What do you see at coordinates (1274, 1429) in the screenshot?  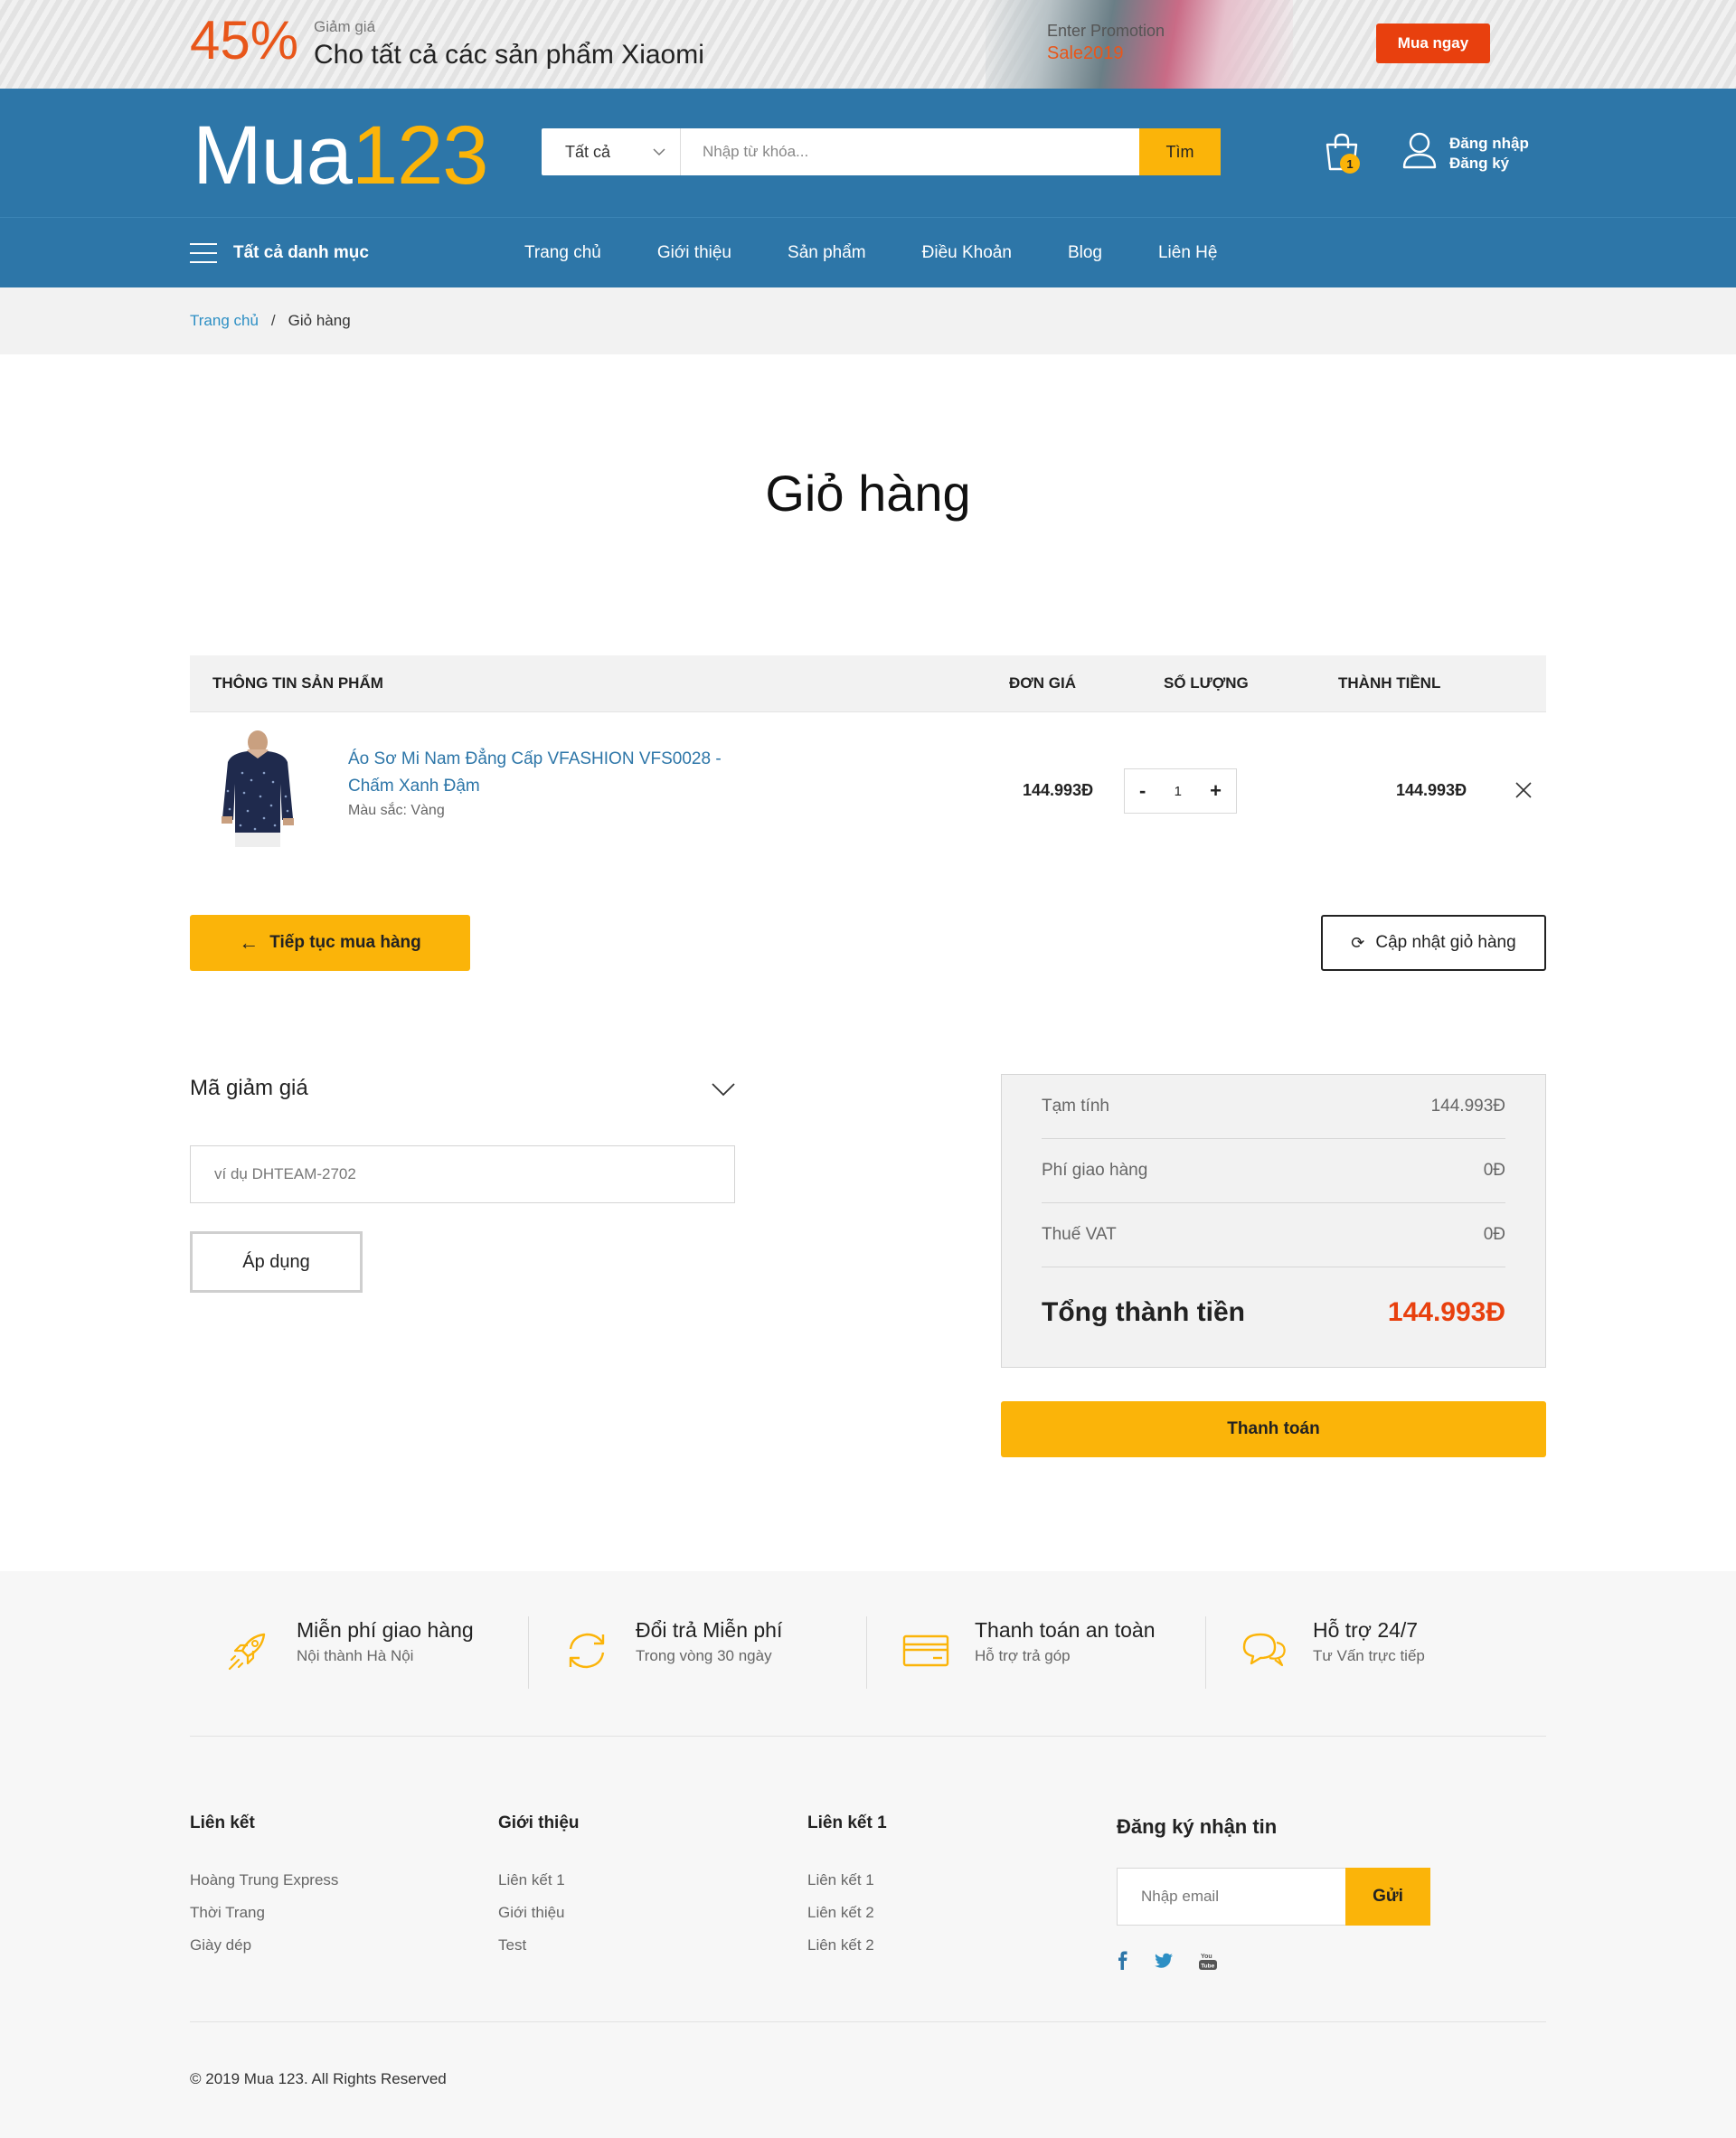 I see `checkout-button: Thanh toán` at bounding box center [1274, 1429].